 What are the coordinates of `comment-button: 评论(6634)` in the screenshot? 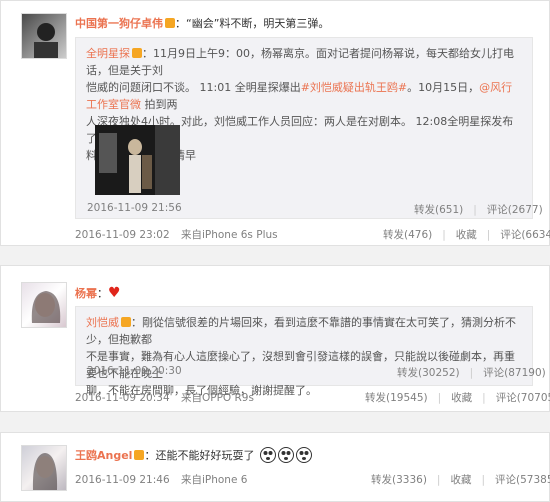 It's located at (525, 235).